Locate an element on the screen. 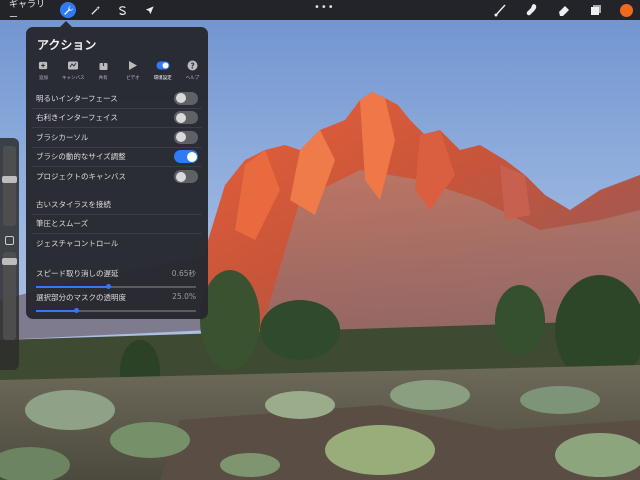 The height and width of the screenshot is (480, 640). top-toolbar: ギャラリー ••• is located at coordinates (320, 11).